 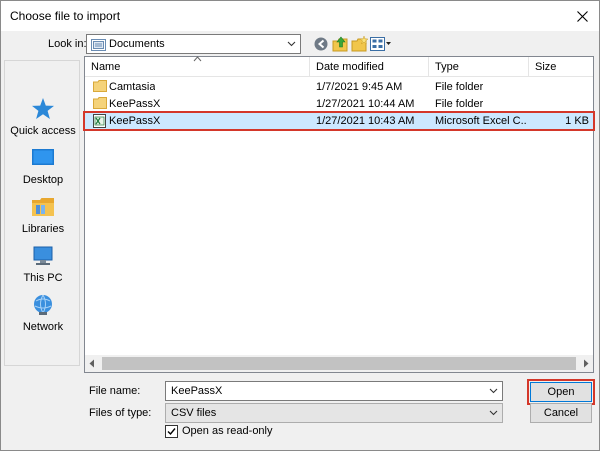 I want to click on excel-csv-icon, so click(x=99, y=121).